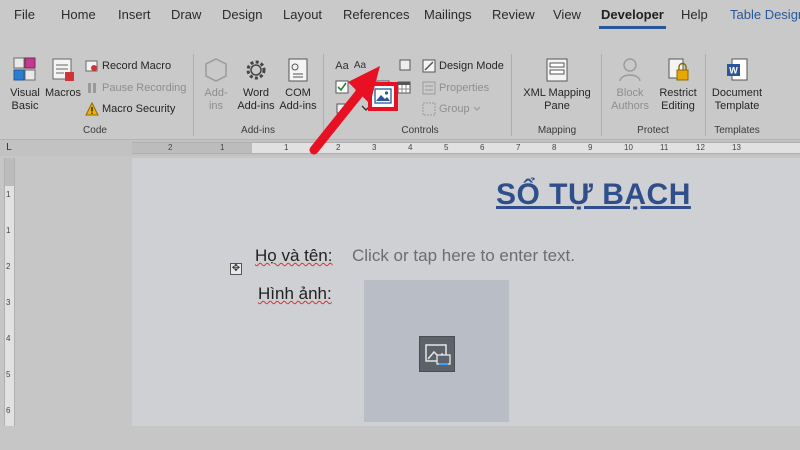 Image resolution: width=800 pixels, height=450 pixels. I want to click on picture-placeholder-icon, so click(437, 354).